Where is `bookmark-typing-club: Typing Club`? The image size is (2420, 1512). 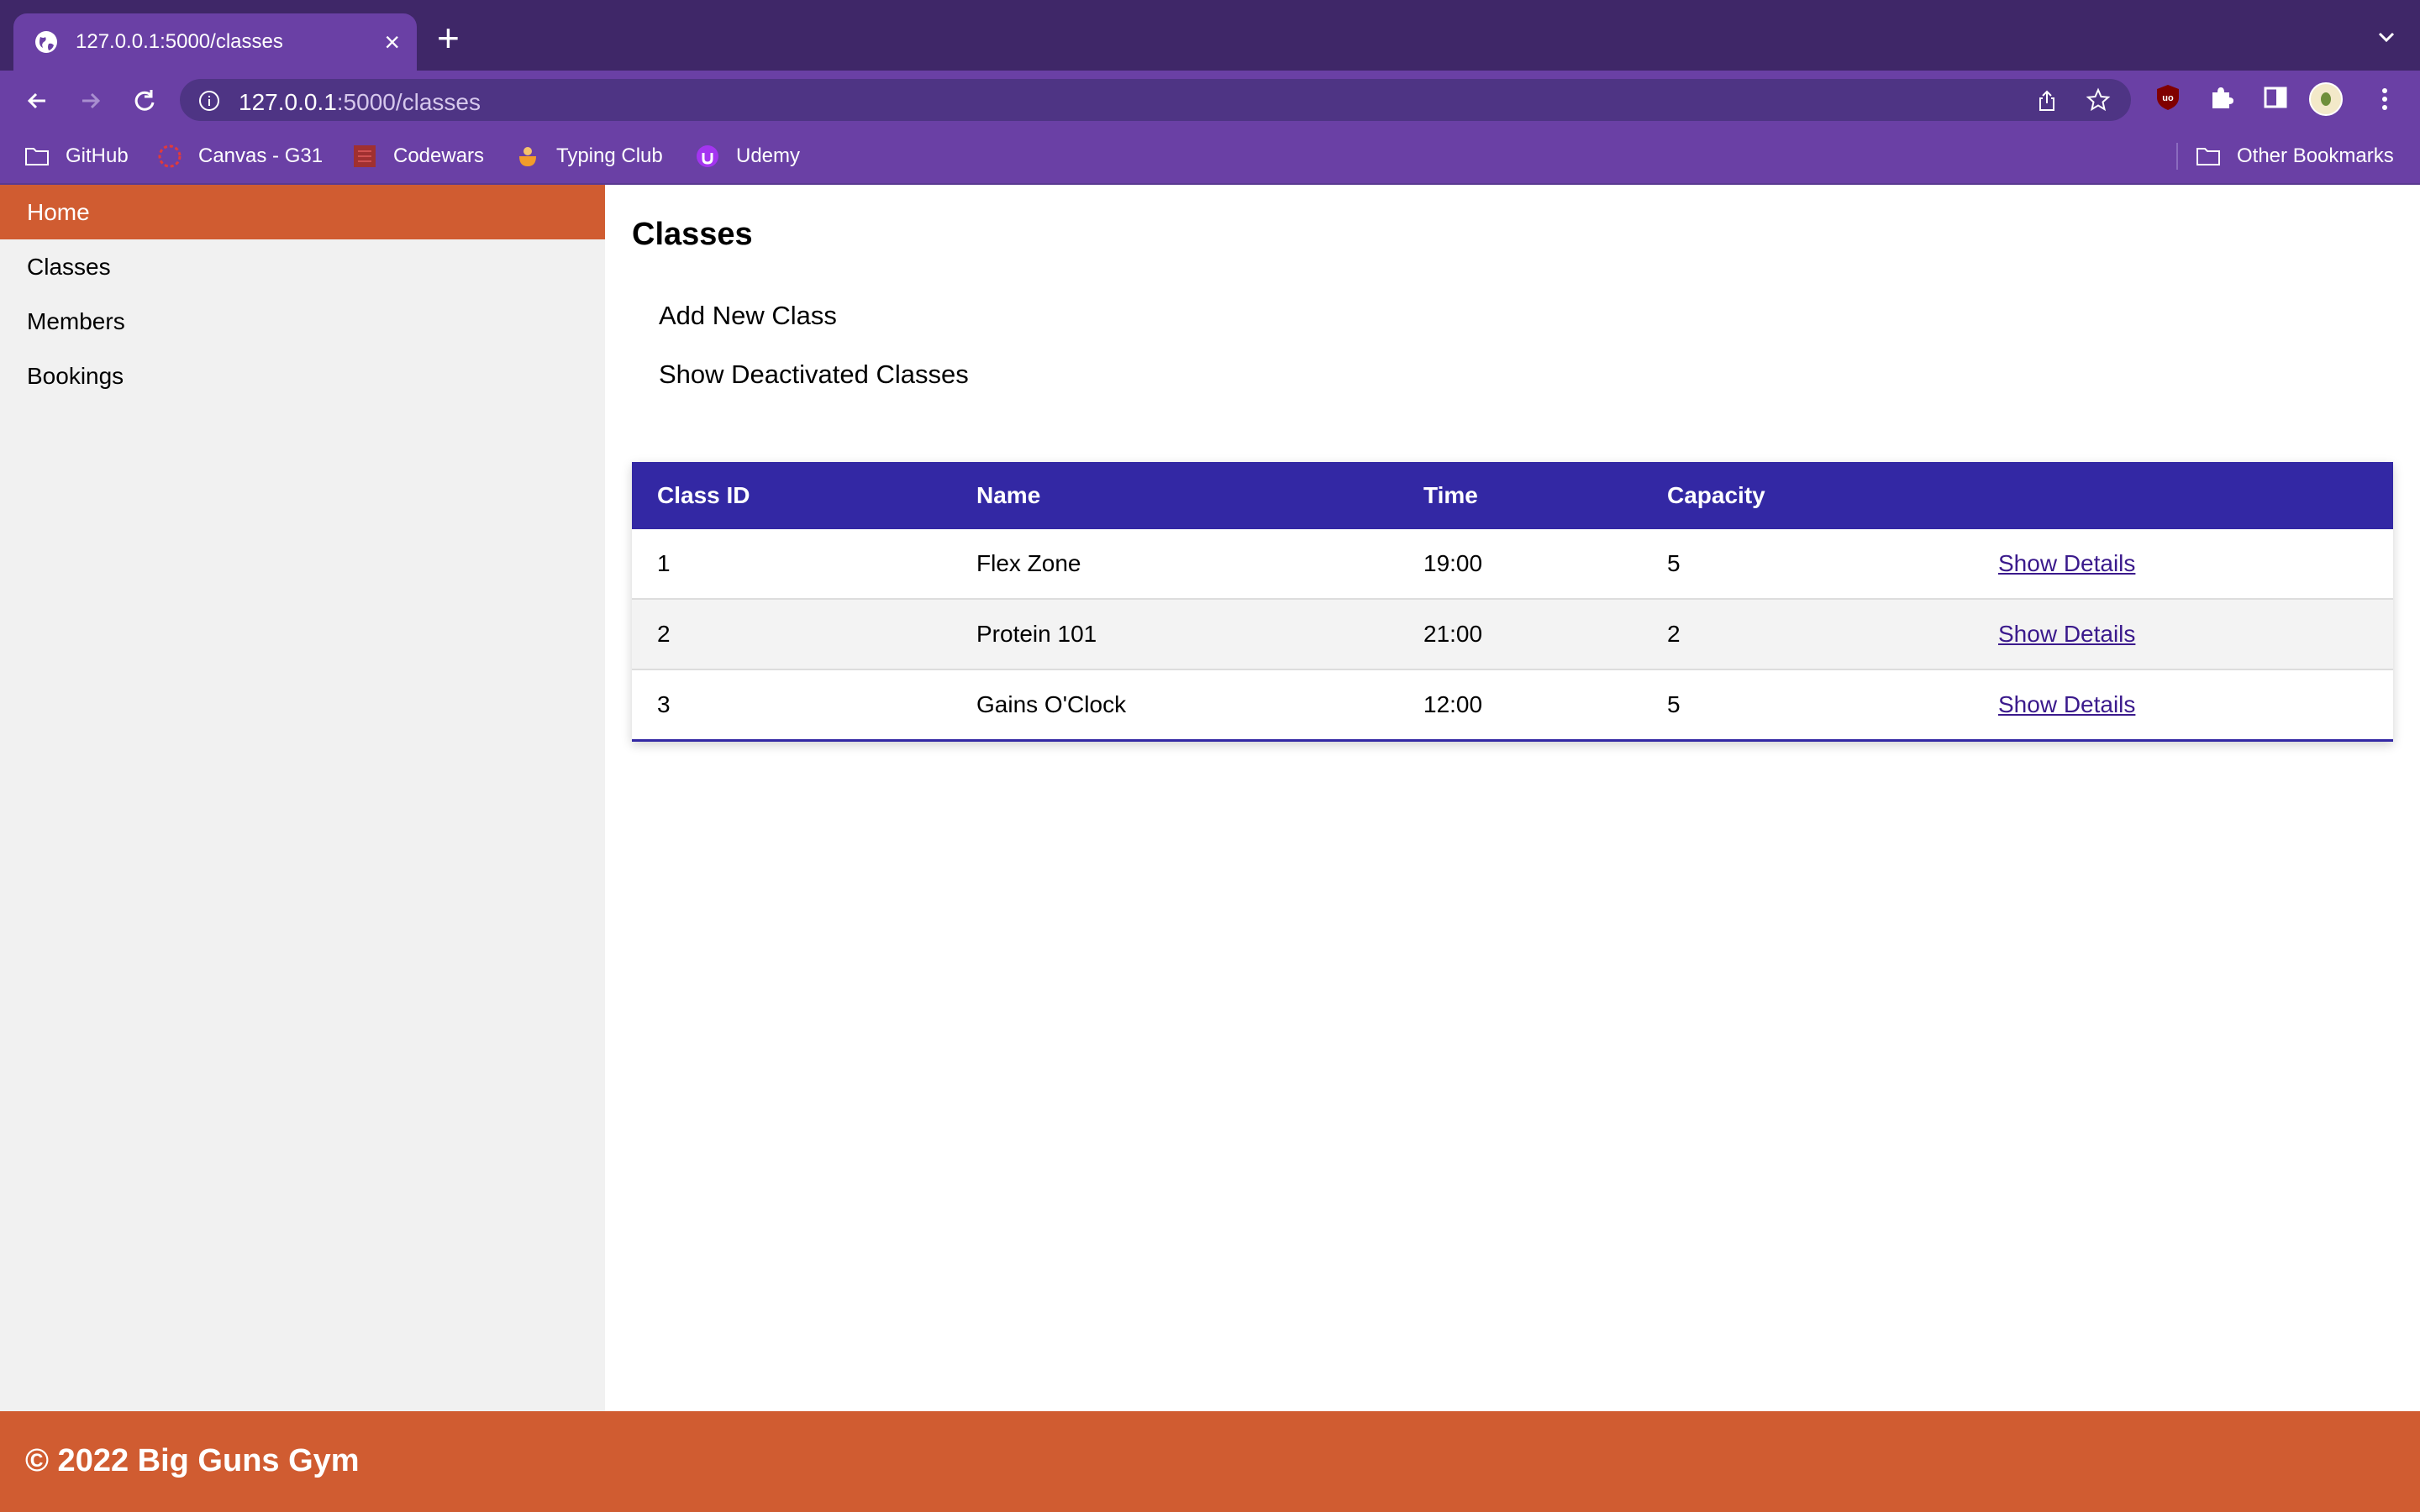
bookmark-typing-club: Typing Club is located at coordinates (588, 156).